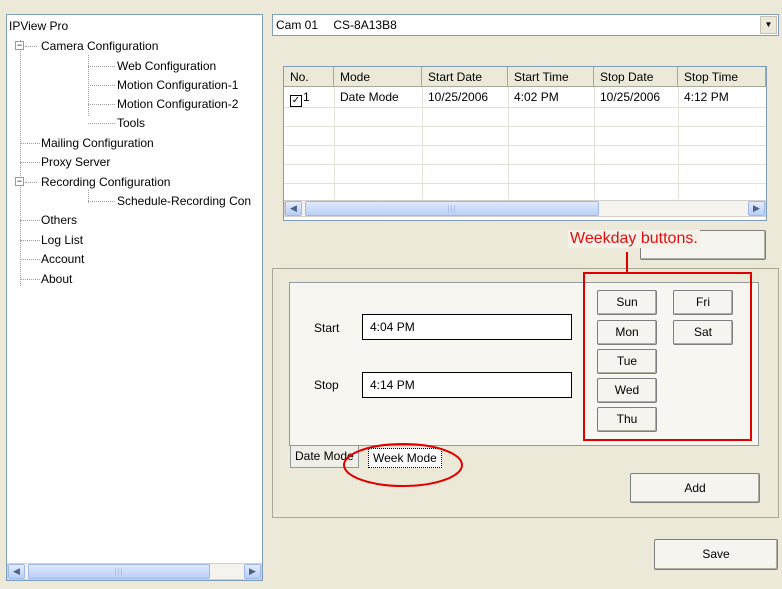 Image resolution: width=782 pixels, height=589 pixels. I want to click on tree-item-about: About, so click(56, 279).